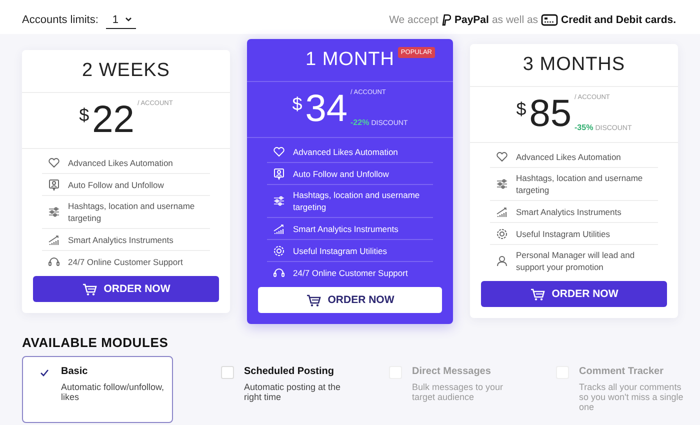 The image size is (700, 425). I want to click on module-name: Basic, so click(75, 371).